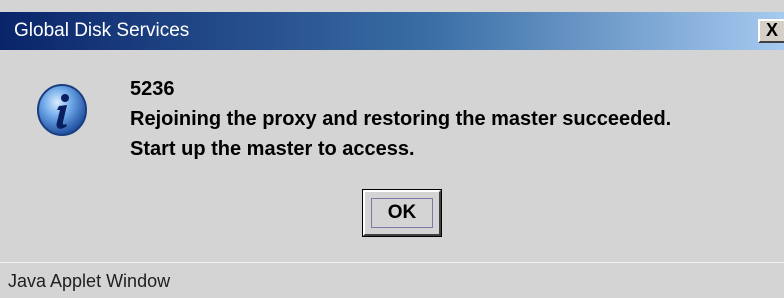  I want to click on ok-button: OK, so click(402, 213).